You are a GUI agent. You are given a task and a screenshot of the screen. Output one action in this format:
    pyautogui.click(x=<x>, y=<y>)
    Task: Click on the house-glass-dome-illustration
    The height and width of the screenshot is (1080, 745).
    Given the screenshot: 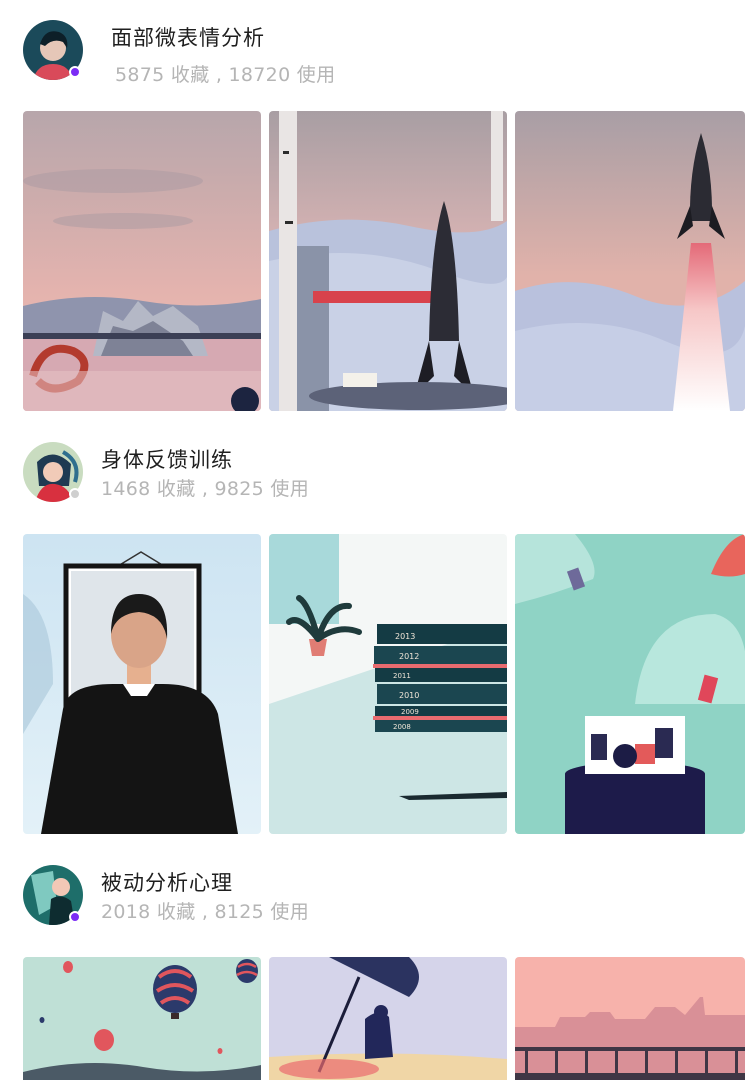 What is the action you would take?
    pyautogui.click(x=630, y=684)
    